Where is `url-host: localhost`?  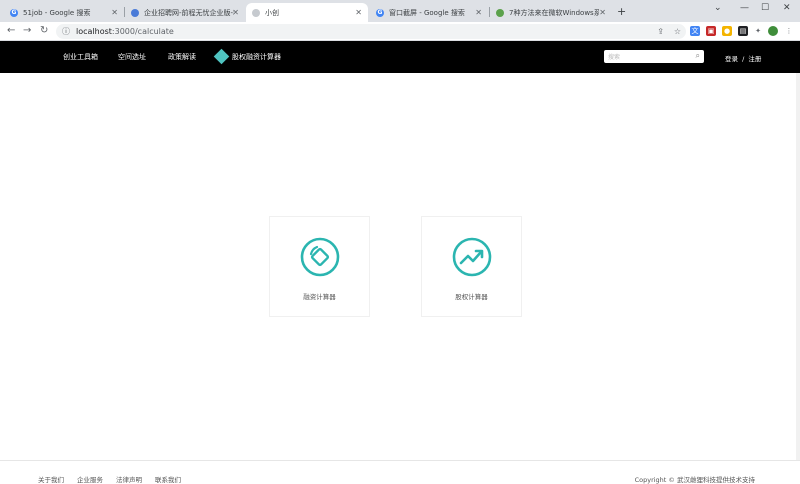
url-host: localhost is located at coordinates (94, 31).